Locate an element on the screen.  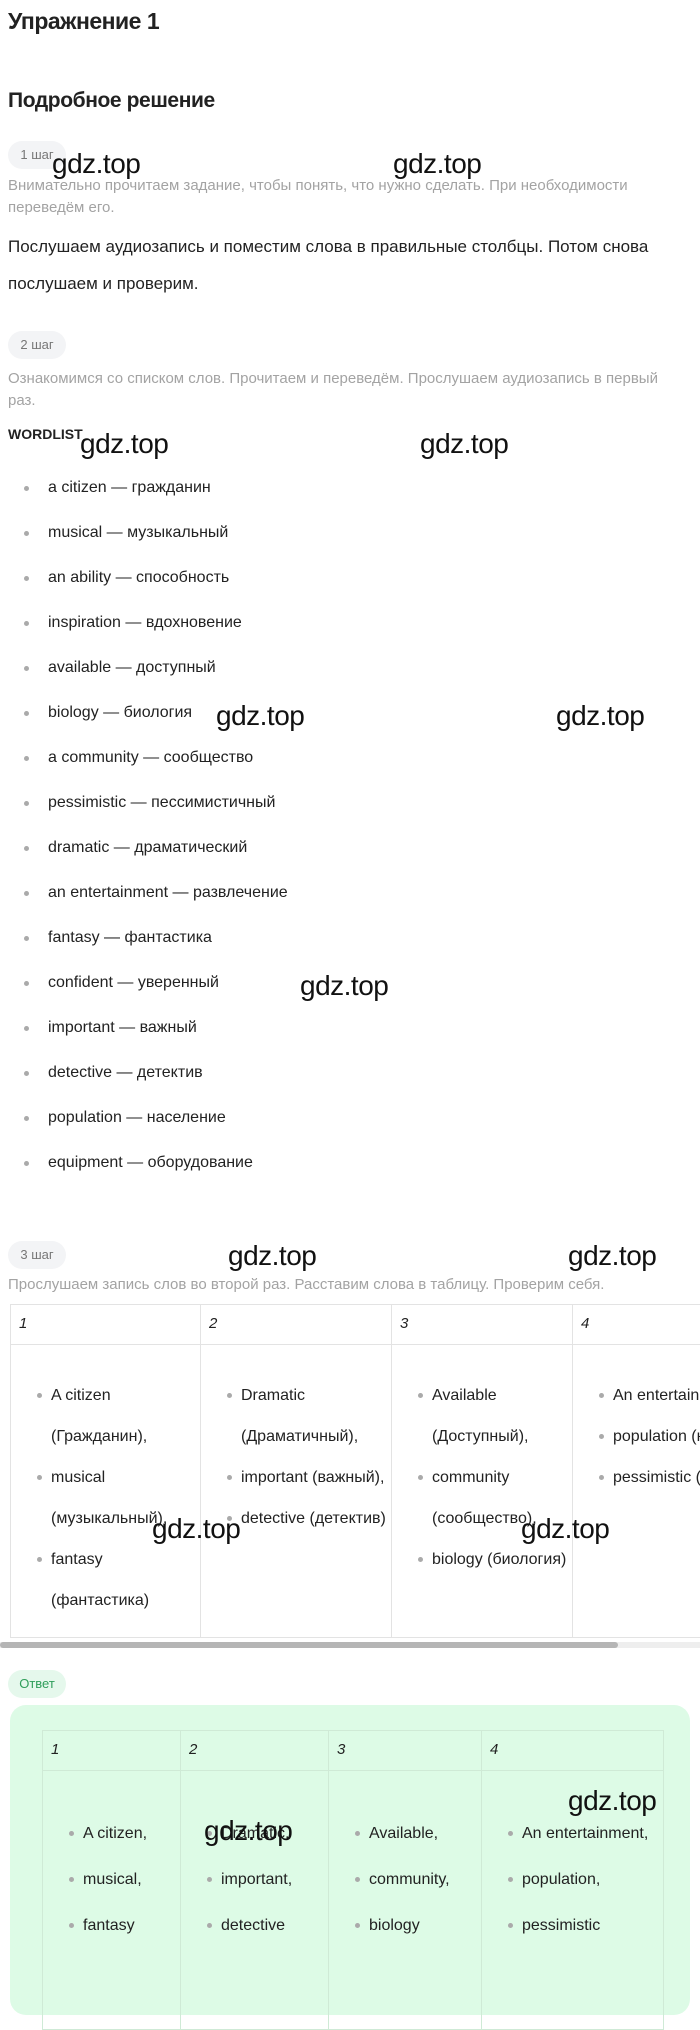
cell-item: fantasy (фантастика) is located at coordinates (105, 1580).